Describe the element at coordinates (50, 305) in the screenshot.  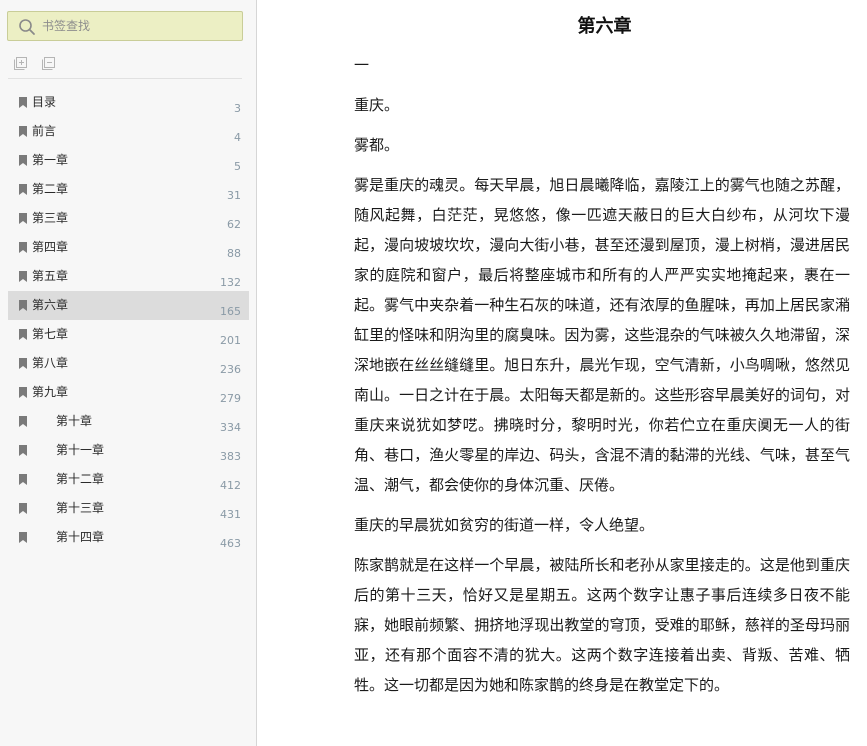
I see `toc-item-label: 第六章` at that location.